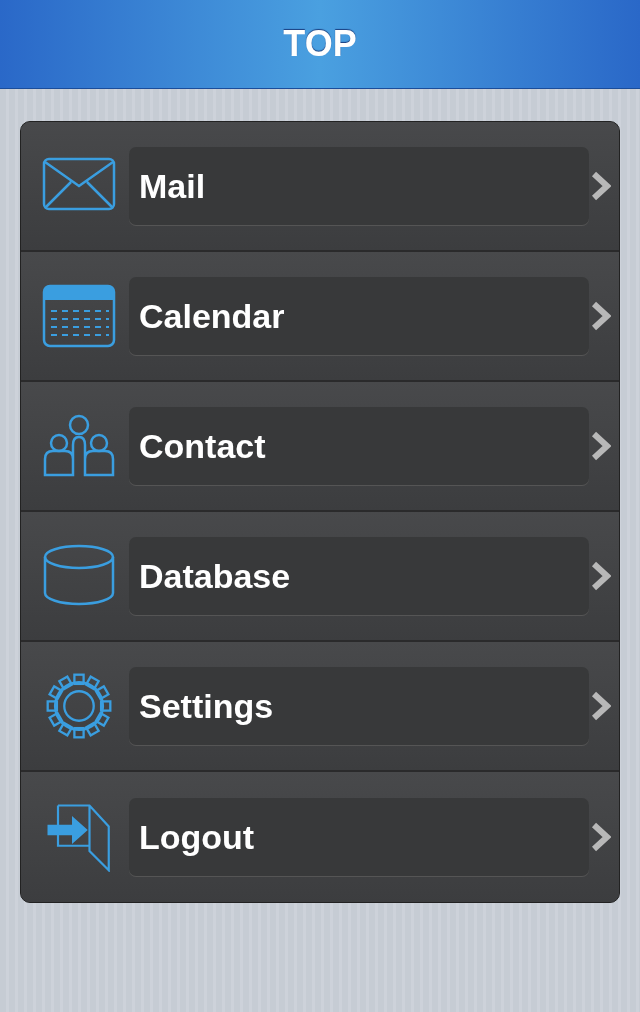  I want to click on menu-item: Mail, so click(320, 187).